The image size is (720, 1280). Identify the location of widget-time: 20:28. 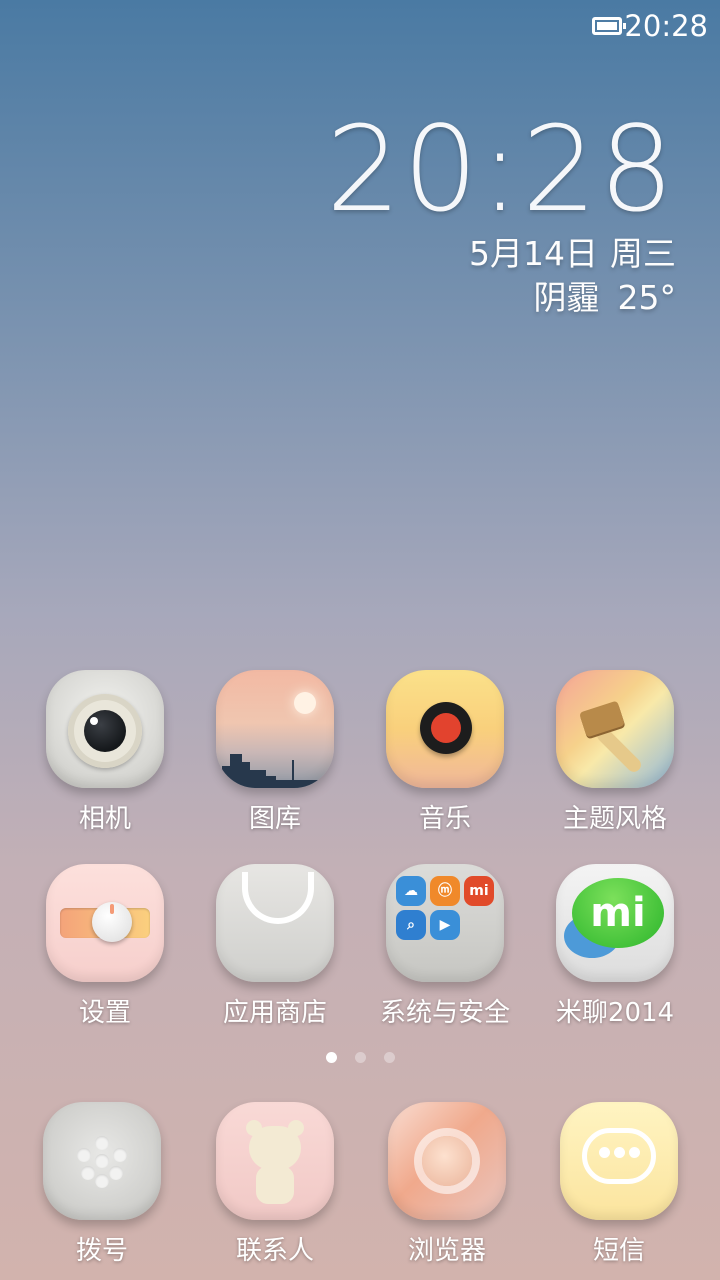
(500, 169).